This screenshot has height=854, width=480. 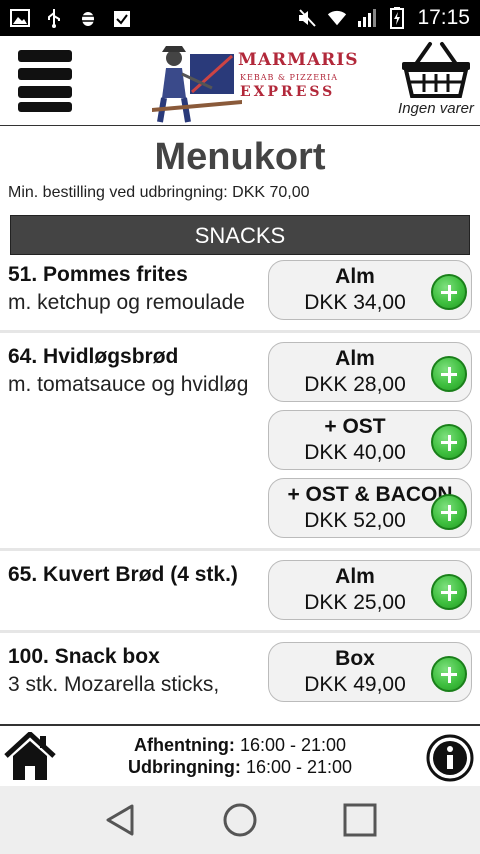 I want to click on clipboard-check-icon, so click(x=122, y=18).